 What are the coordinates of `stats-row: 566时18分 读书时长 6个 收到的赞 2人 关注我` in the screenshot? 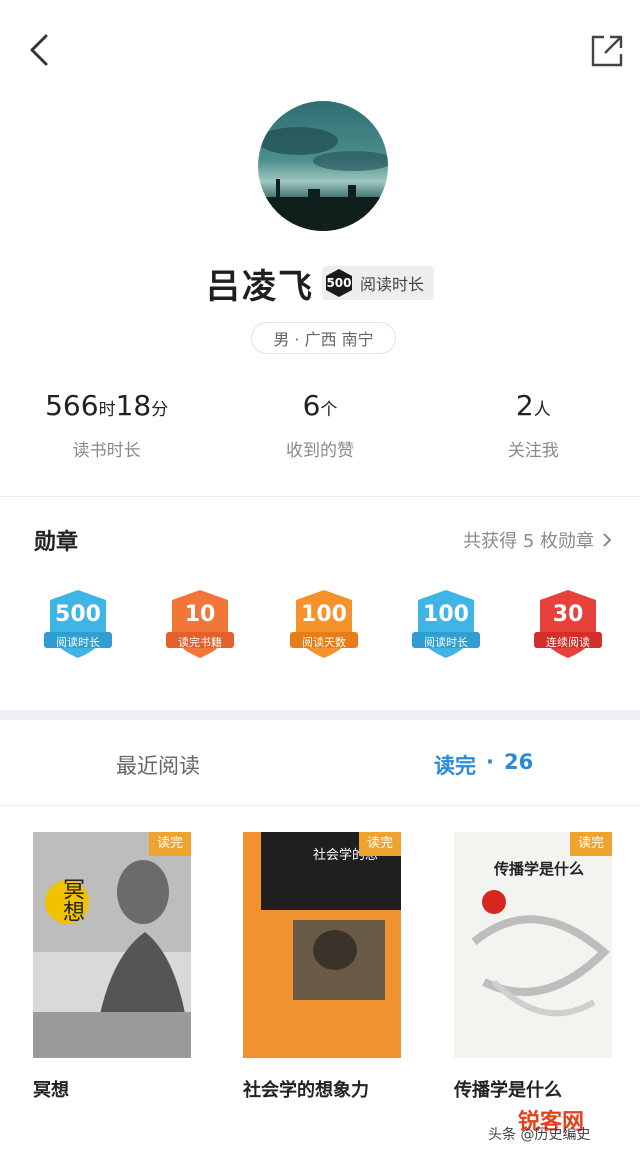 It's located at (320, 426).